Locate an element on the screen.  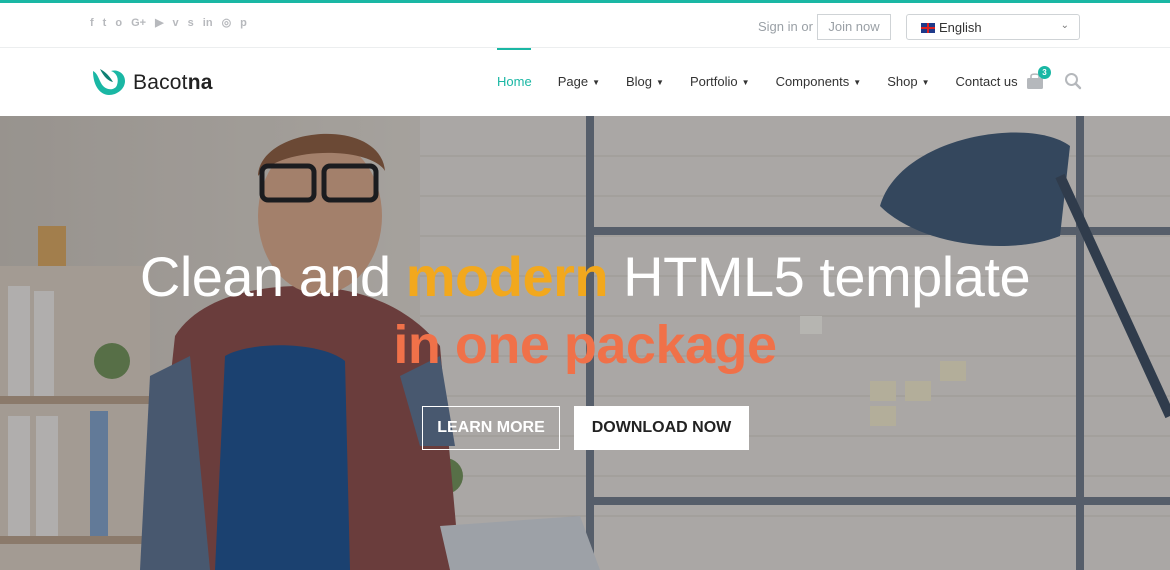
cart-count-badge: 3 is located at coordinates (1044, 72).